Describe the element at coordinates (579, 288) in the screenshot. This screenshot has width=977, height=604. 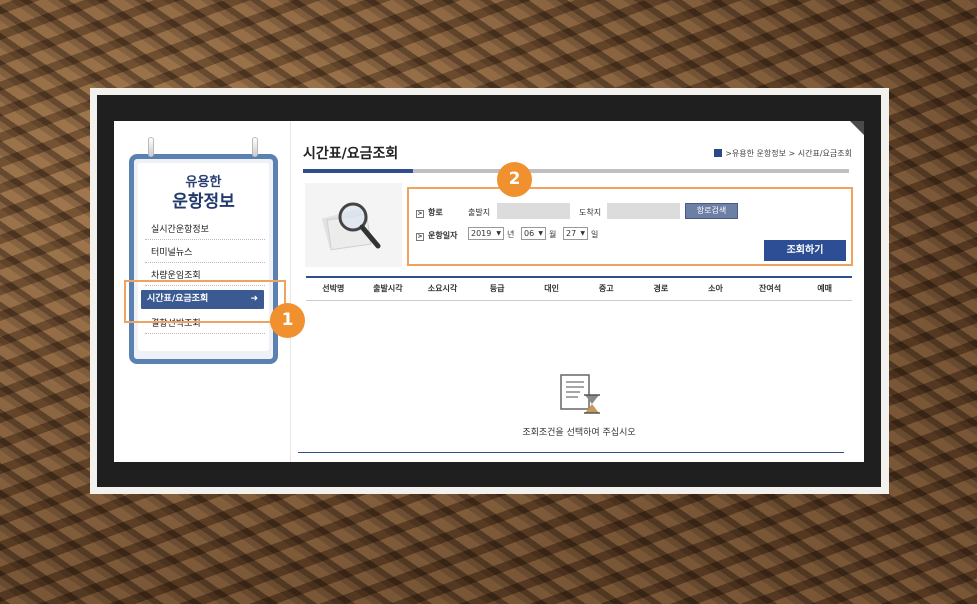
I see `results-table-header: 선박명 출발시각 소요시각 등급 대인 중고 경로 소아 잔여석 예매` at that location.